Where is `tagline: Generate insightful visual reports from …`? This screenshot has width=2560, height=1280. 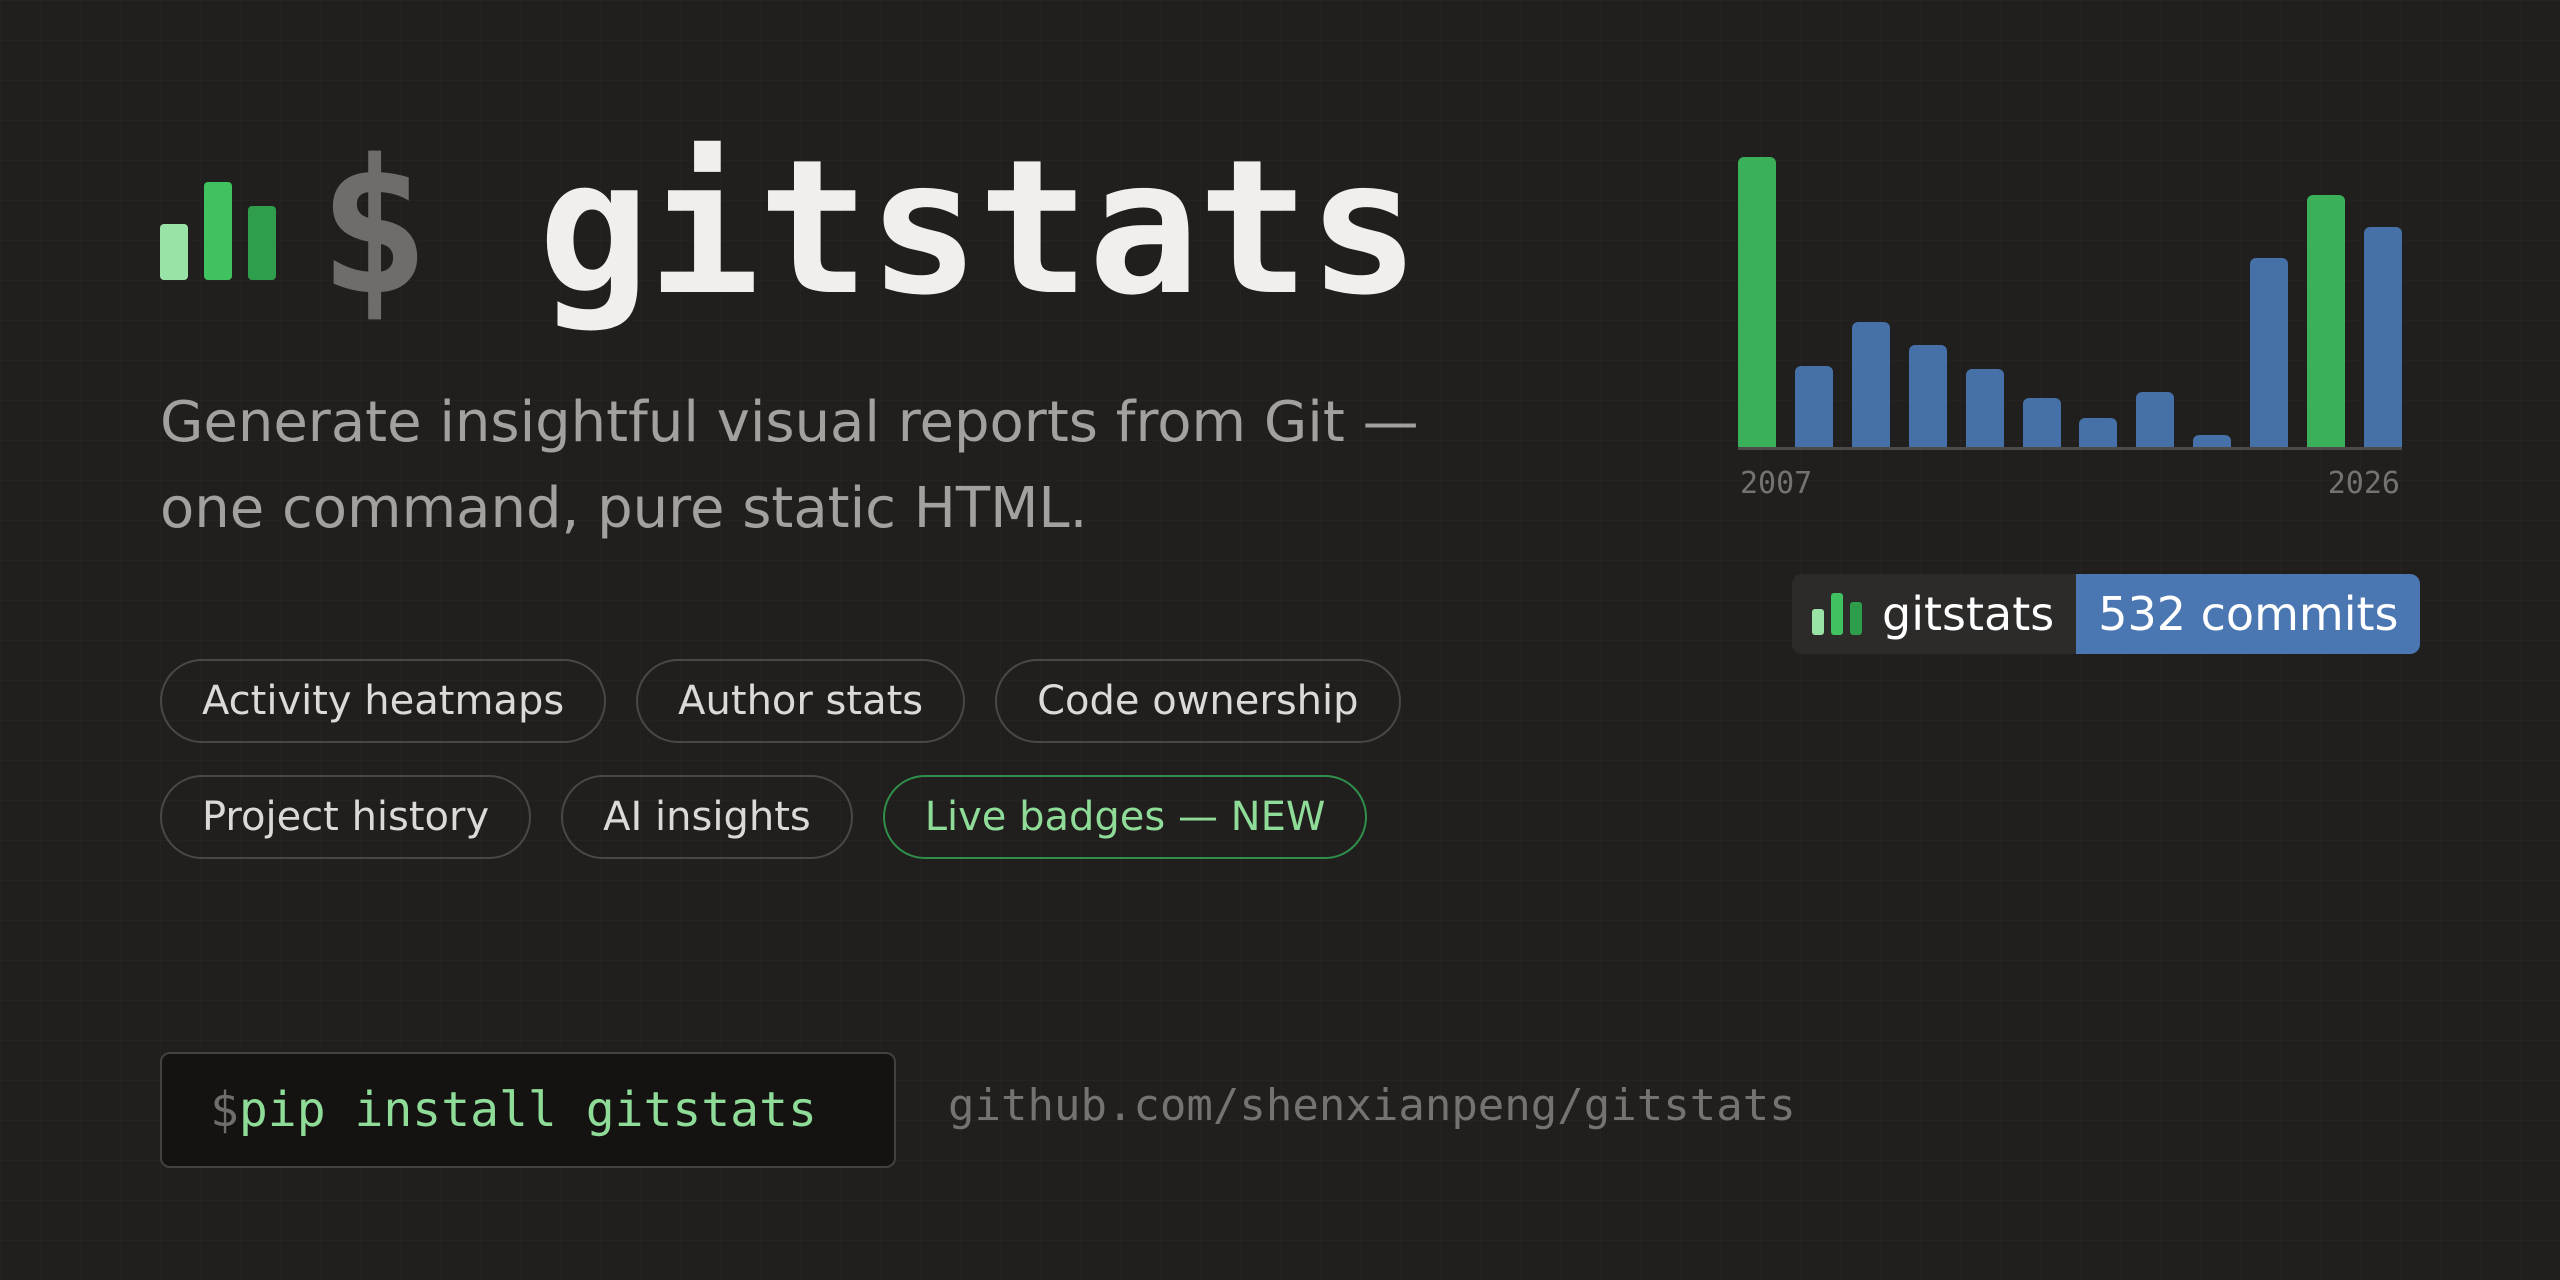 tagline: Generate insightful visual reports from … is located at coordinates (860, 466).